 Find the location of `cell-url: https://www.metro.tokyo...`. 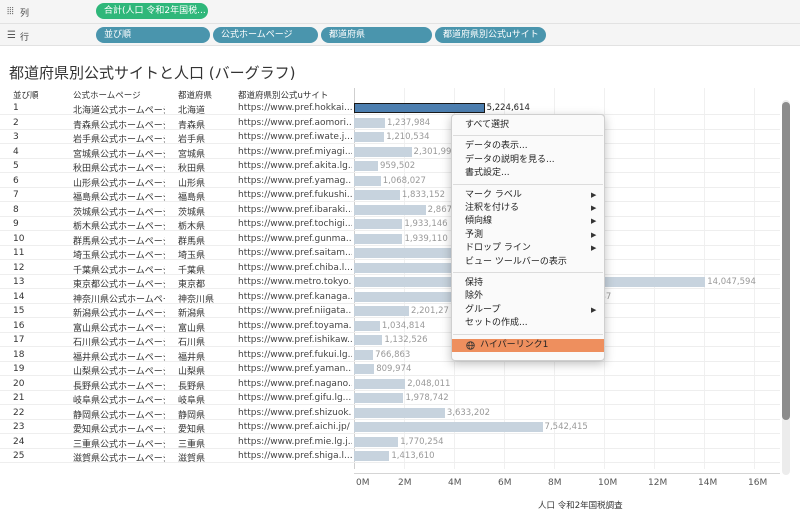

cell-url: https://www.metro.tokyo... is located at coordinates (295, 282).